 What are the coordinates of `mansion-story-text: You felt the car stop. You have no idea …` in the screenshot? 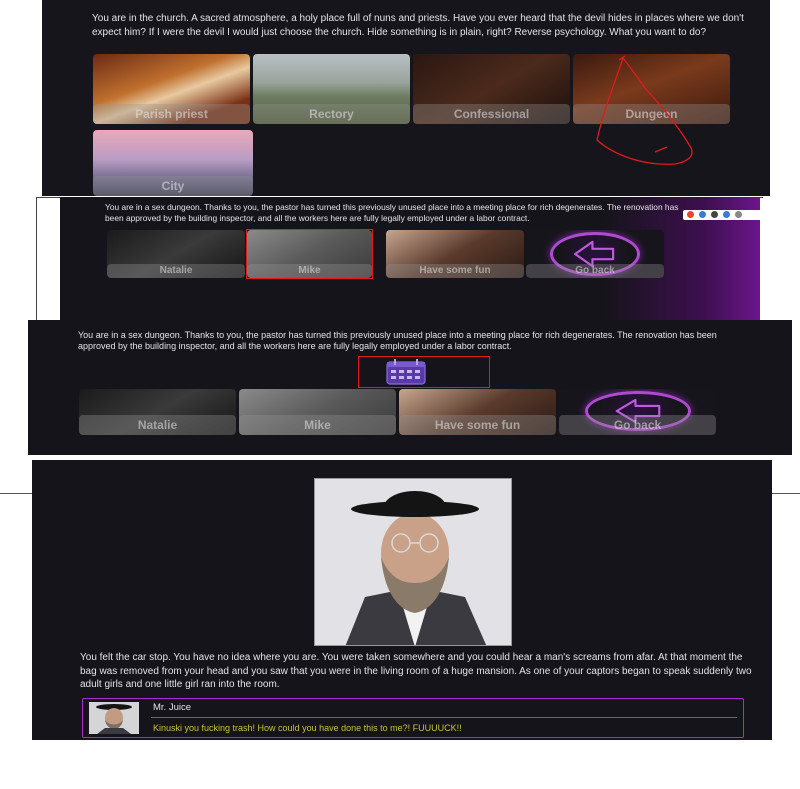 It's located at (416, 671).